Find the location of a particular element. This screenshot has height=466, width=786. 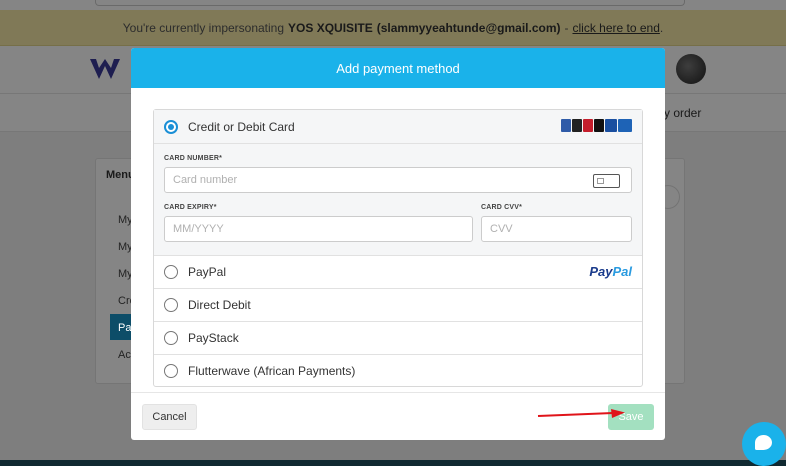

radio-card is located at coordinates (171, 126).